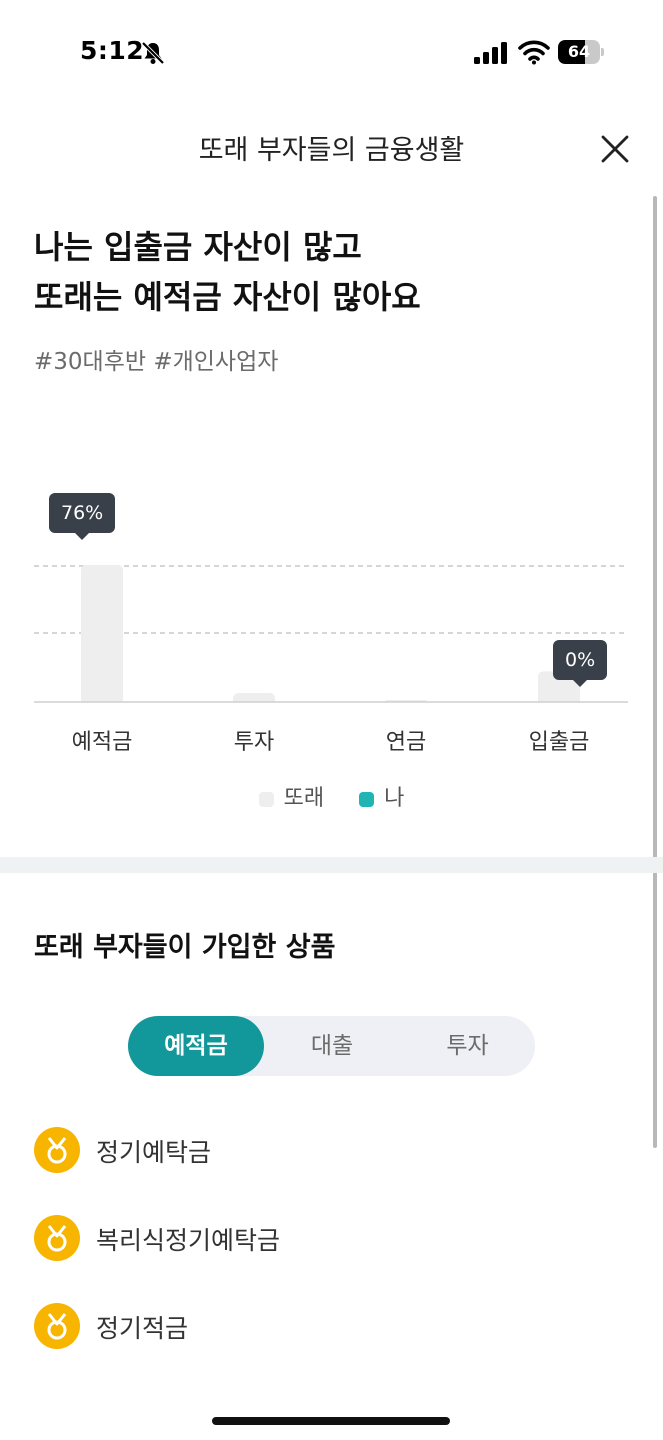 This screenshot has width=663, height=1440. What do you see at coordinates (331, 50) in the screenshot?
I see `status-bar: 5:12 64` at bounding box center [331, 50].